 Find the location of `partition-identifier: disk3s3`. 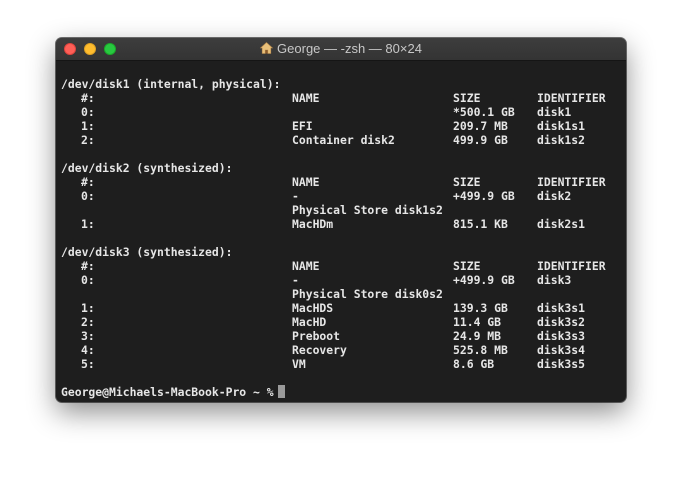

partition-identifier: disk3s3 is located at coordinates (561, 336).